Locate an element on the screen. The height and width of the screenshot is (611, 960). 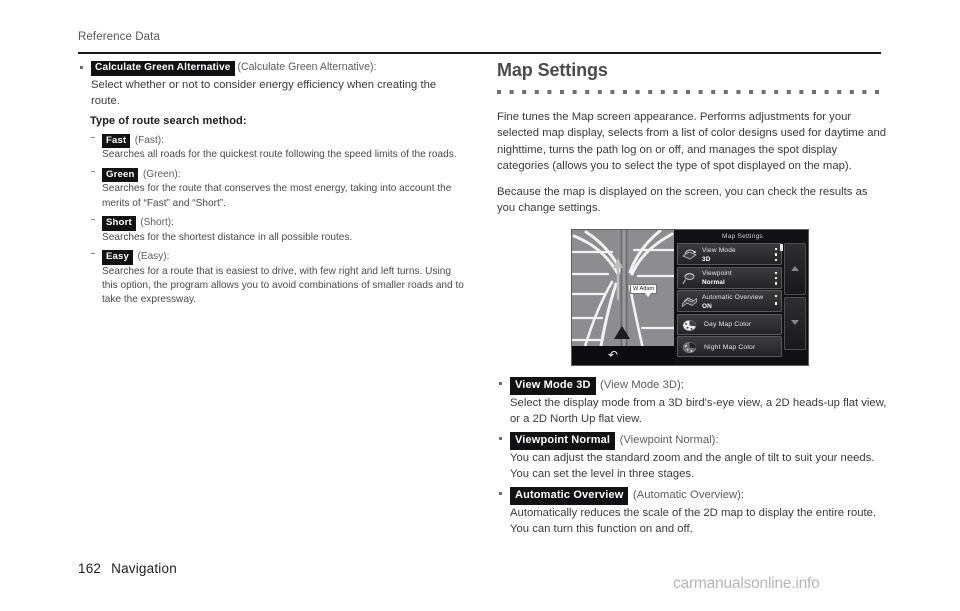
scroll-up-button is located at coordinates (795, 269).